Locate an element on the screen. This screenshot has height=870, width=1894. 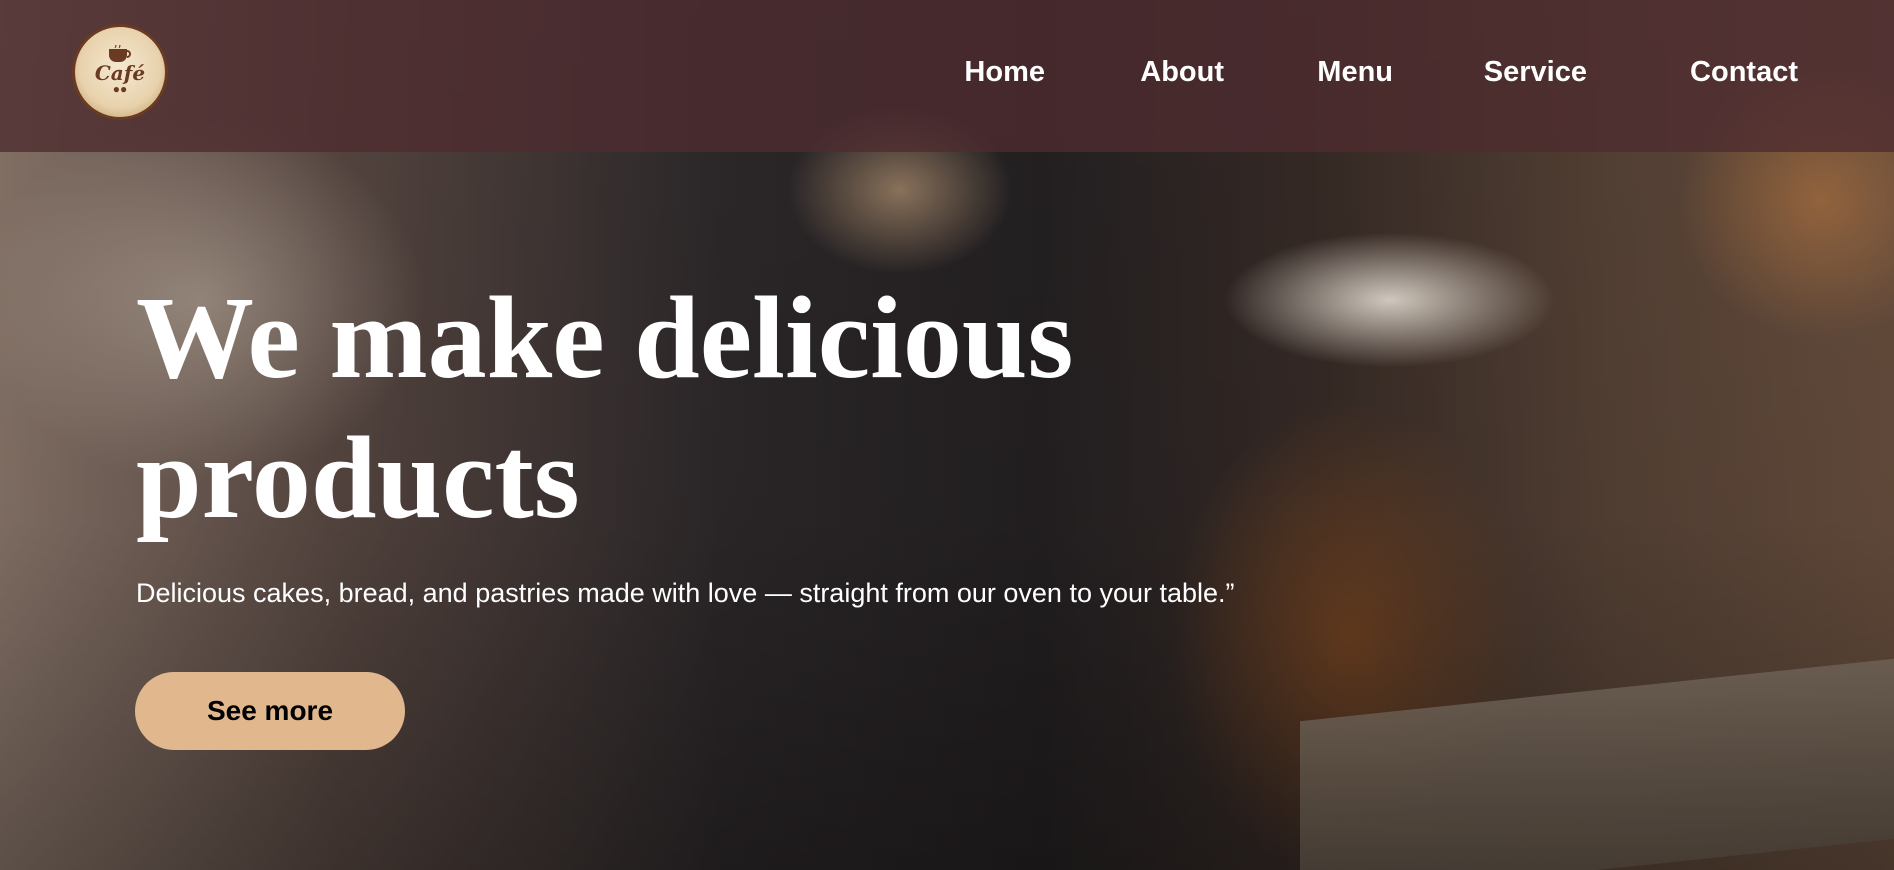
coffee-beans-icon: ●● is located at coordinates (120, 89).